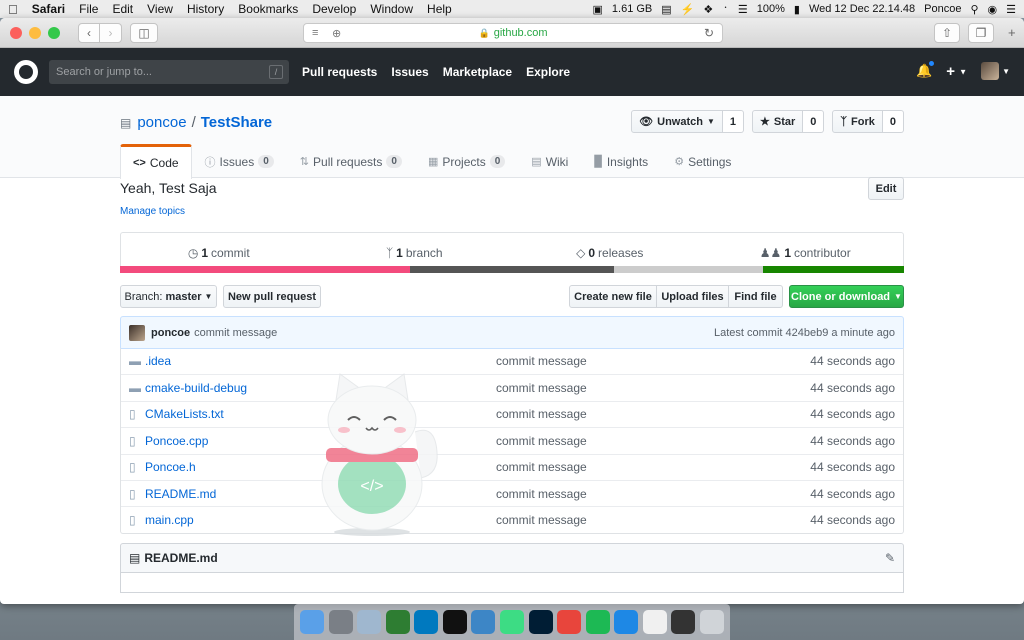  Describe the element at coordinates (597, 622) in the screenshot. I see `spotify-icon` at that location.